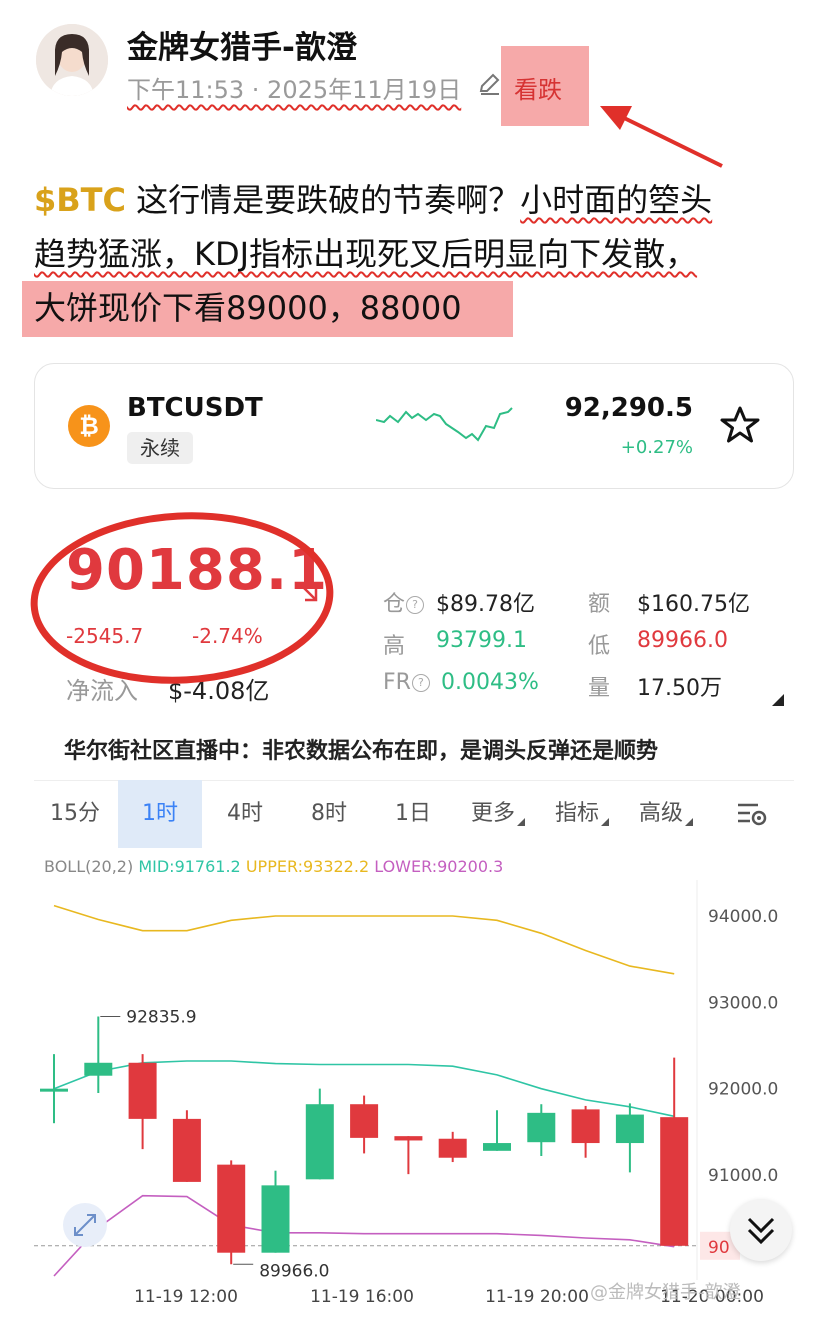 Image resolution: width=828 pixels, height=1321 pixels. Describe the element at coordinates (481, 640) in the screenshot. I see `high-value: 93799.1` at that location.